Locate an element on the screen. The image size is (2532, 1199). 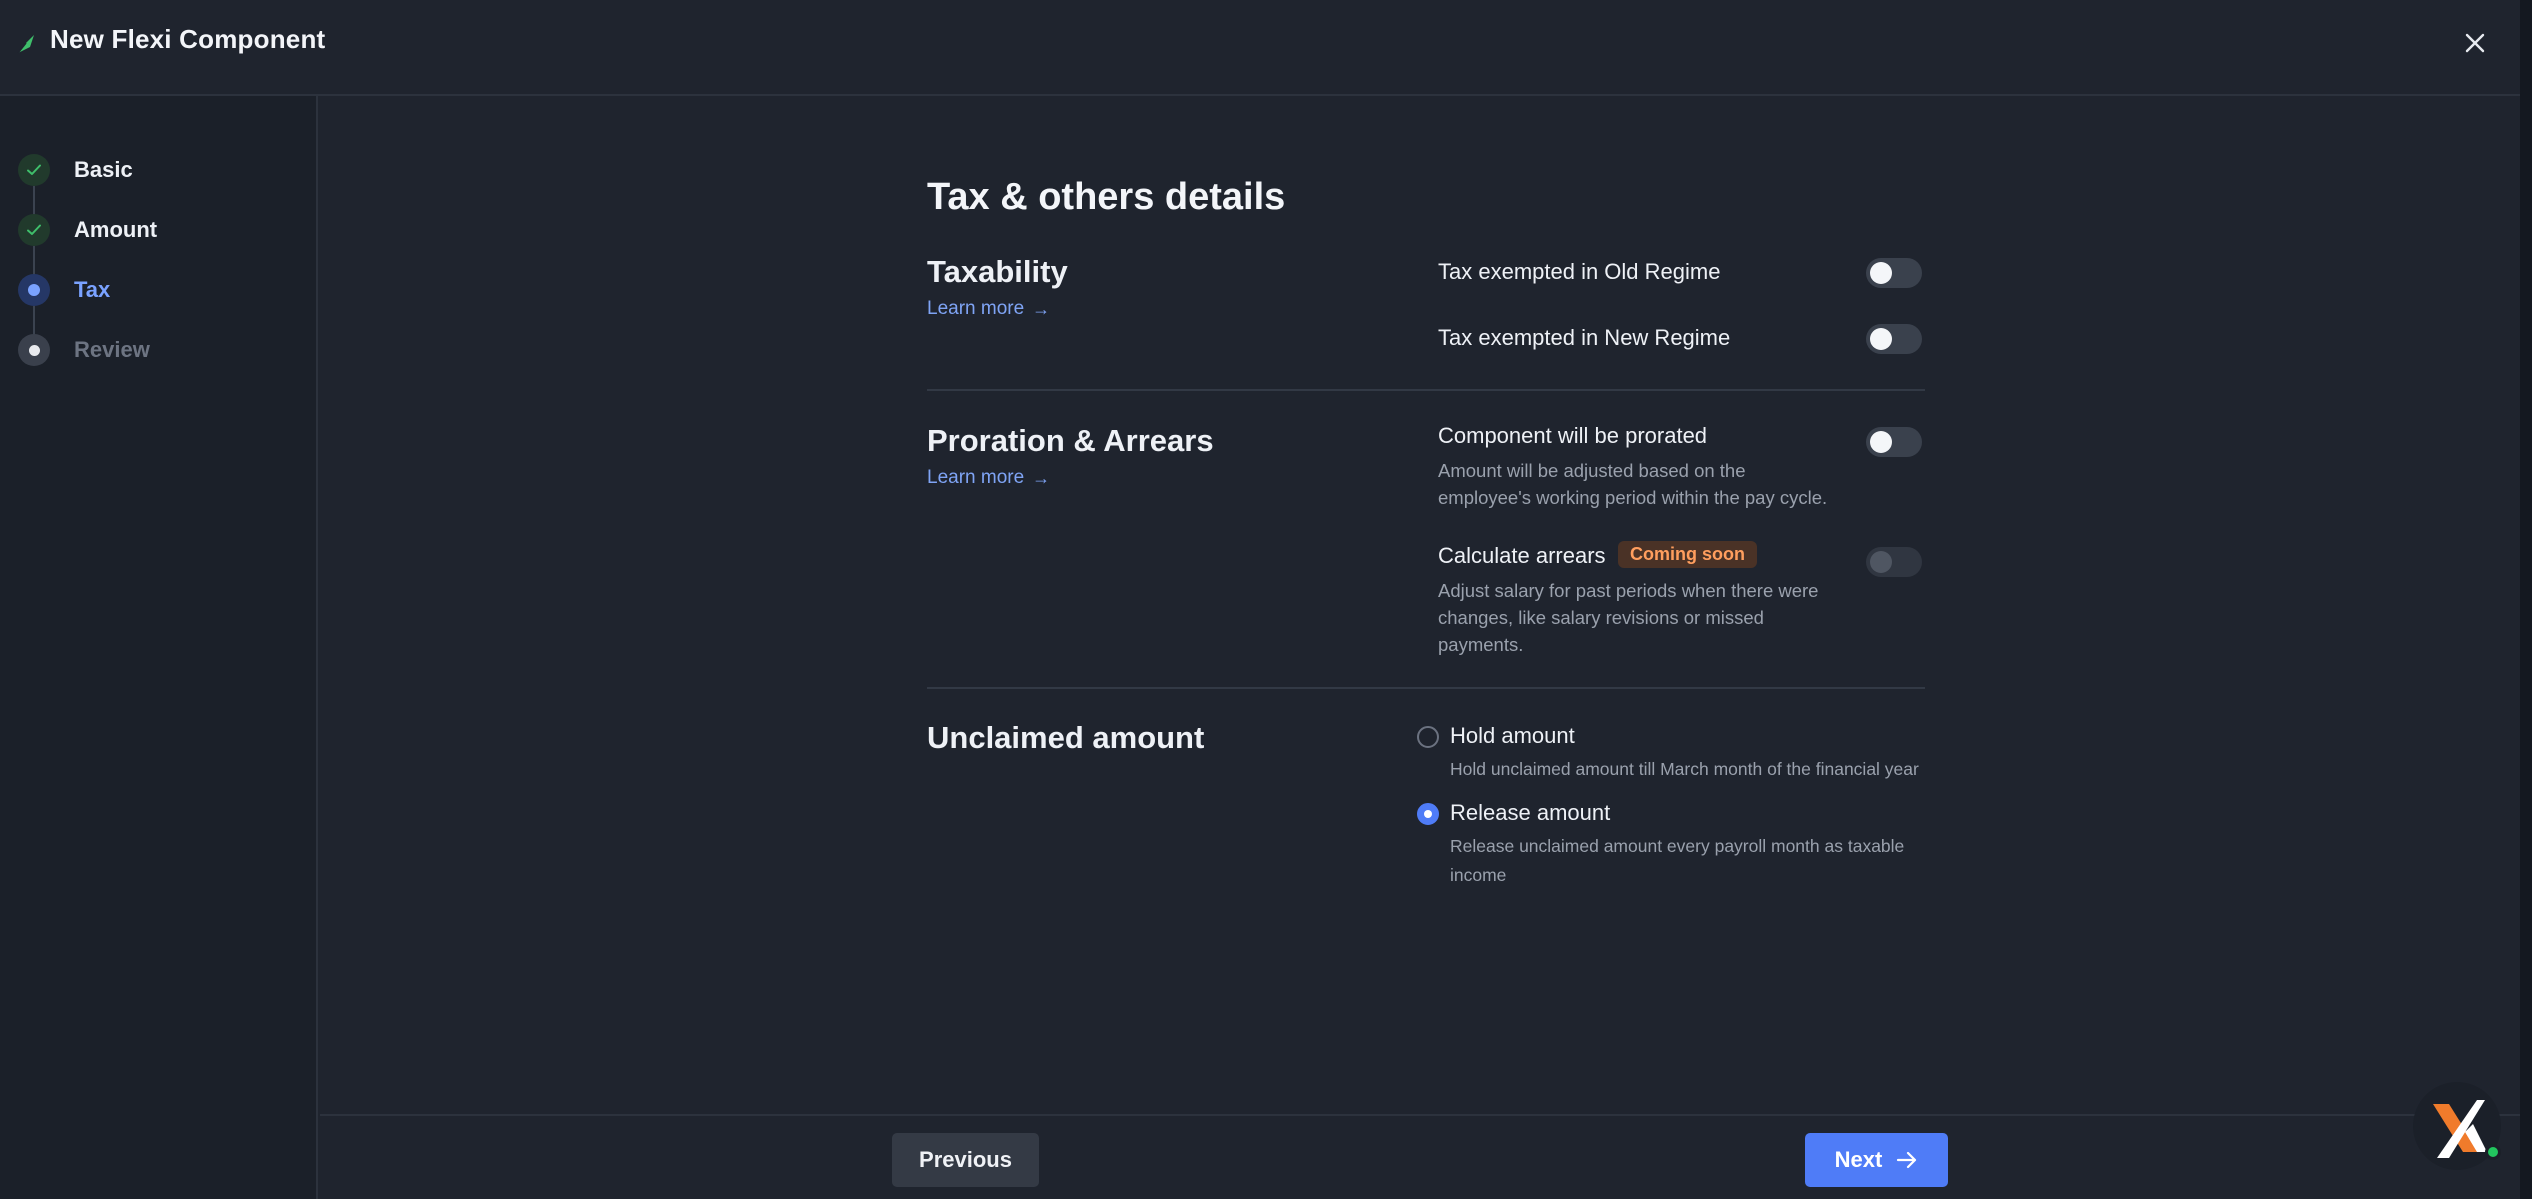
modal-footer is located at coordinates (1420, 1156).